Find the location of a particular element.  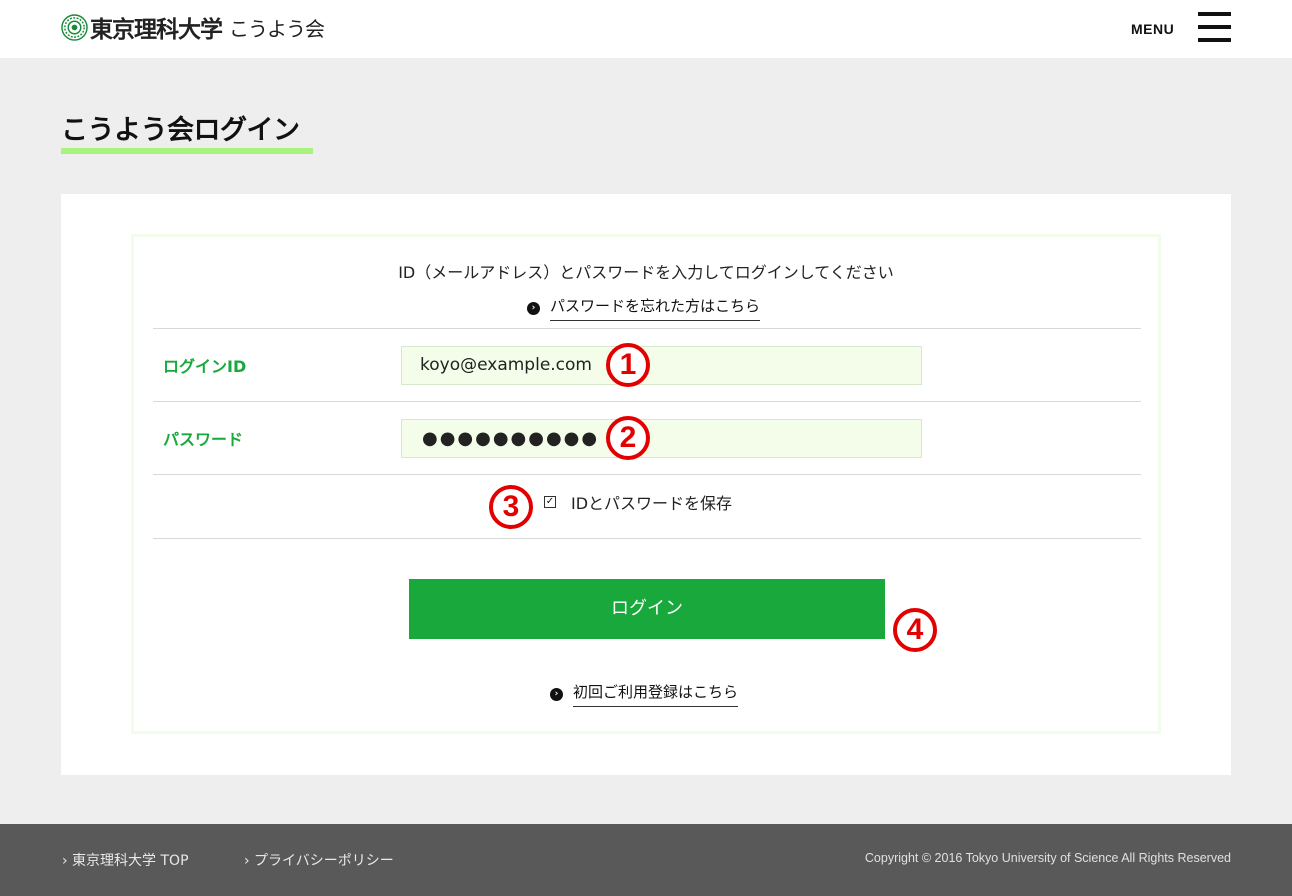

annotation-marker-4: 4 is located at coordinates (915, 630).